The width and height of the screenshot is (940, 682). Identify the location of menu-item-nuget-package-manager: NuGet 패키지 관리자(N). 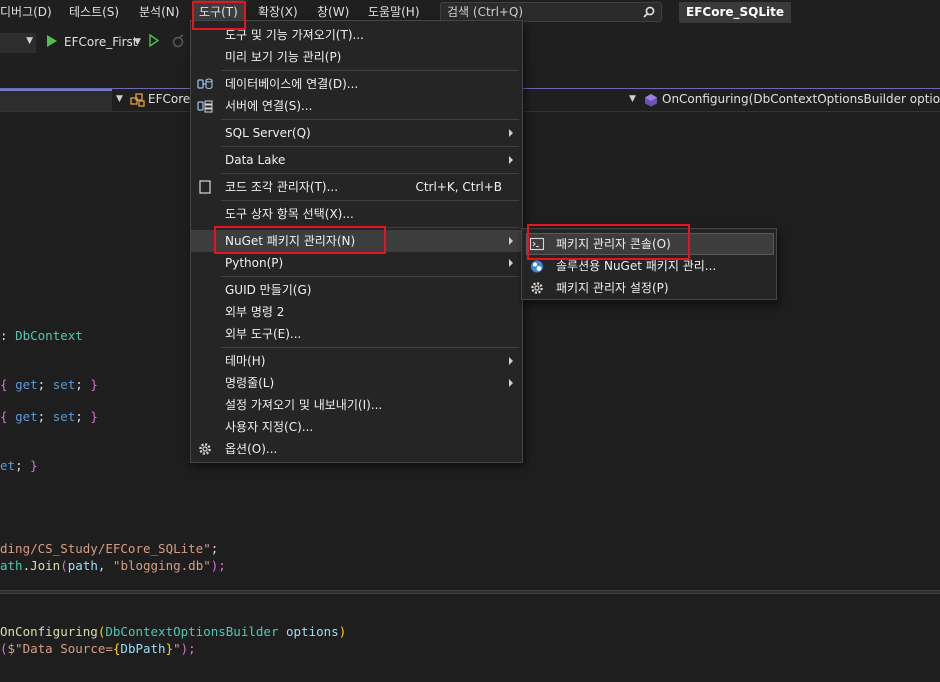
(356, 241).